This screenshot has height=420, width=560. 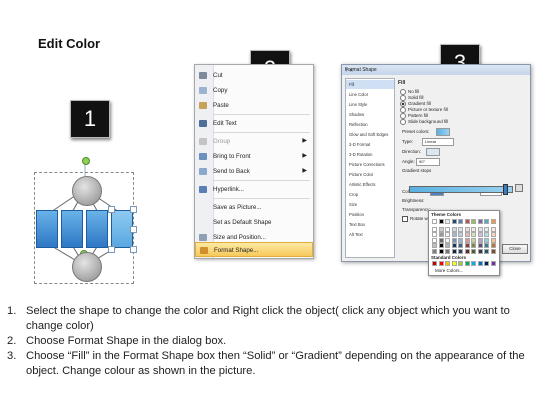 I want to click on gradient-stops-bar, so click(x=461, y=189).